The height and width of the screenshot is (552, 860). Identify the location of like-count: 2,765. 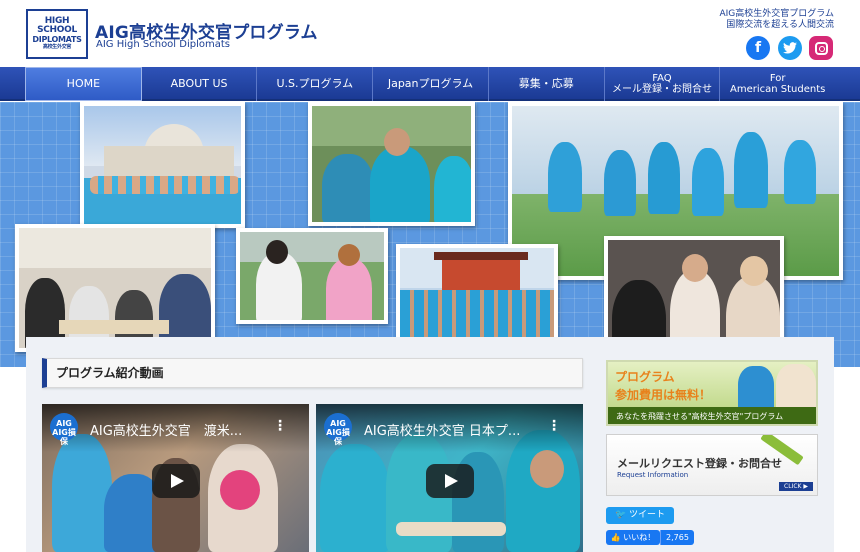
(677, 537).